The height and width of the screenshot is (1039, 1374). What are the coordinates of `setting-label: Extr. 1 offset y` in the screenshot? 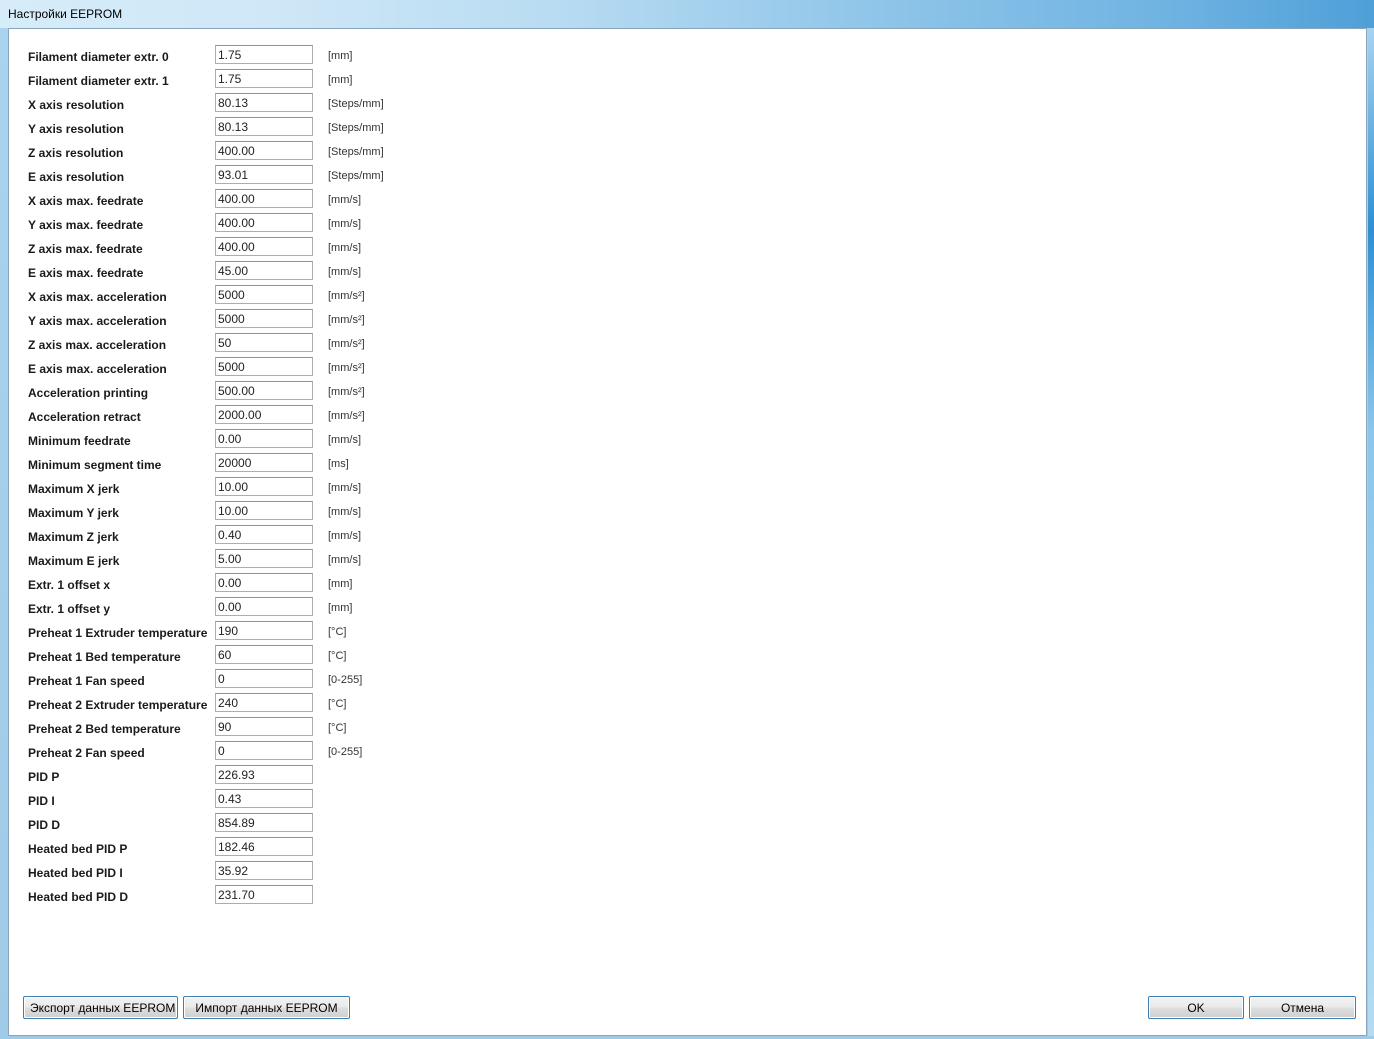 It's located at (69, 609).